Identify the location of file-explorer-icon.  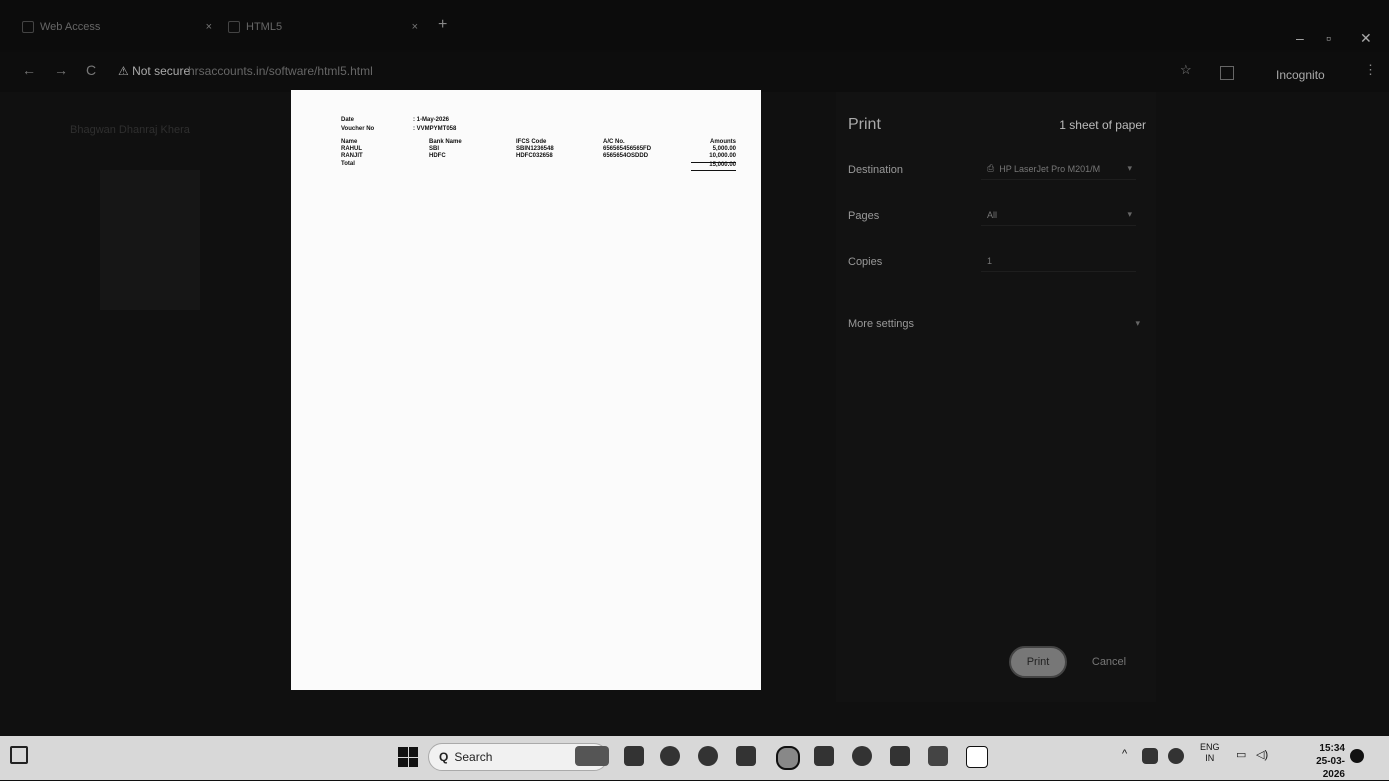
(938, 756).